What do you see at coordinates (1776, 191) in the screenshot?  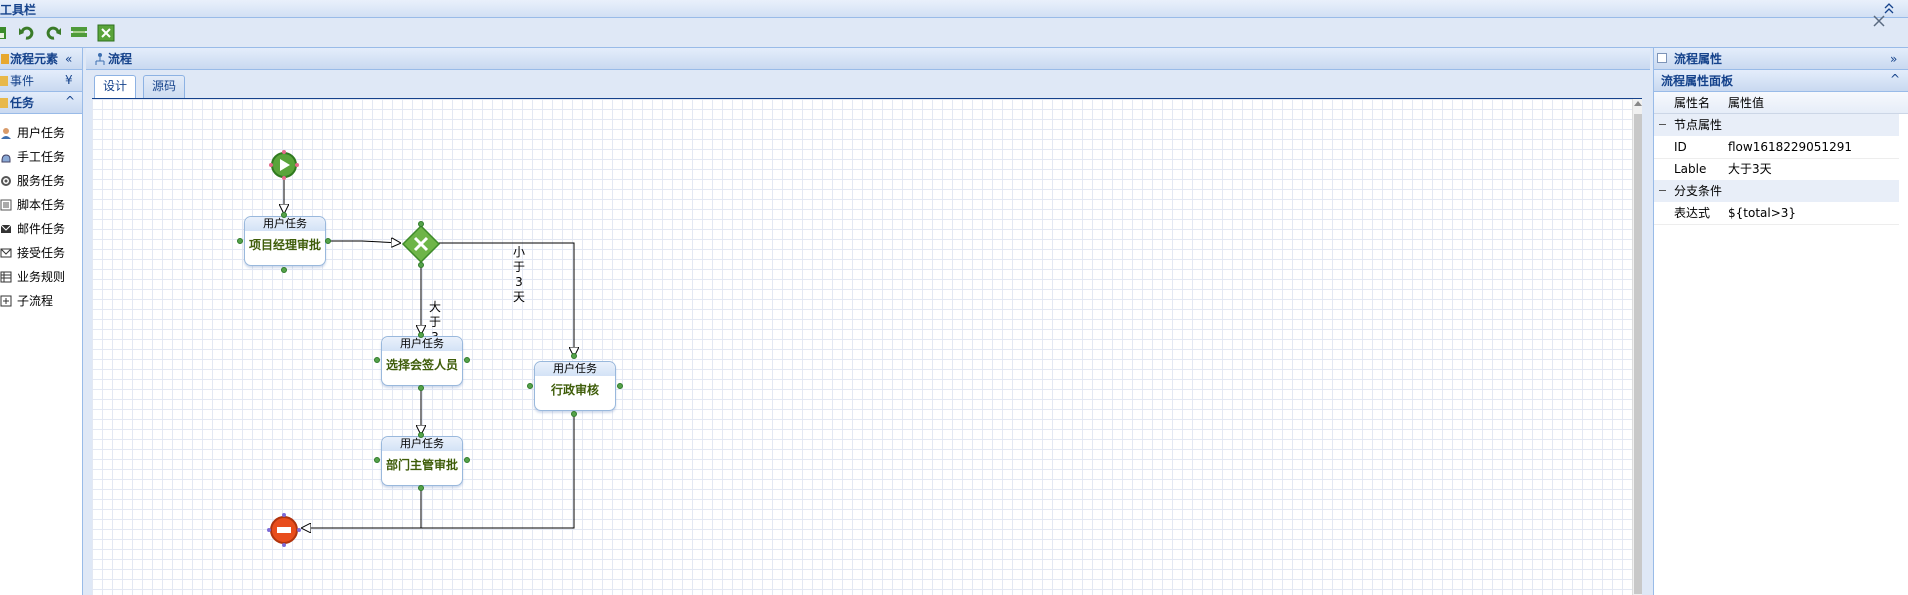 I see `group-branch-condition: 分支条件` at bounding box center [1776, 191].